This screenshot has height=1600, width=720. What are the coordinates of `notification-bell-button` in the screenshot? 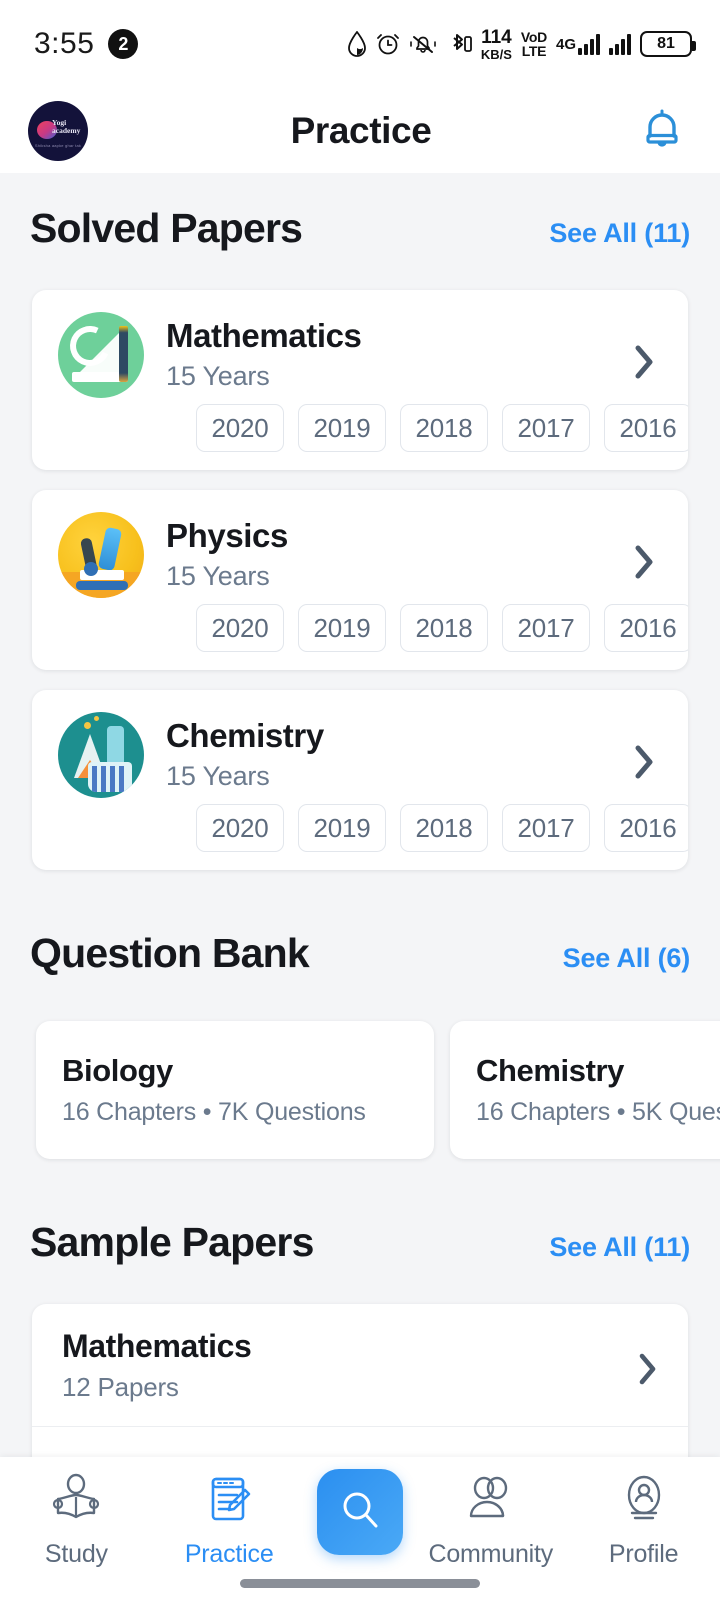 It's located at (662, 131).